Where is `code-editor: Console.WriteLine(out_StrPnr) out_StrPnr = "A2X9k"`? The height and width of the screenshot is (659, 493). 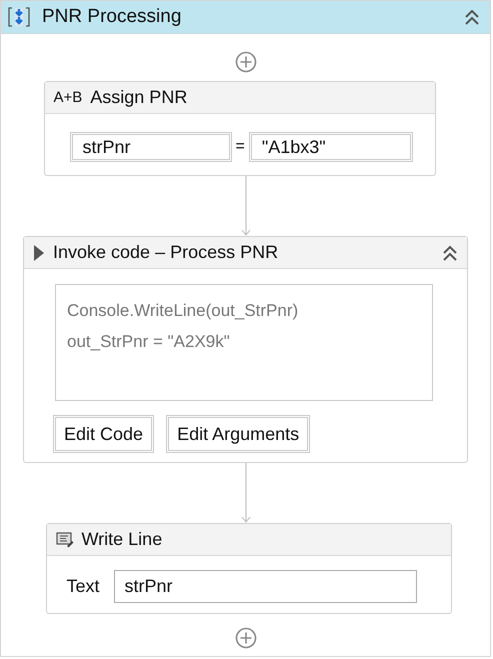 code-editor: Console.WriteLine(out_StrPnr) out_StrPnr = "A2X9k" is located at coordinates (244, 342).